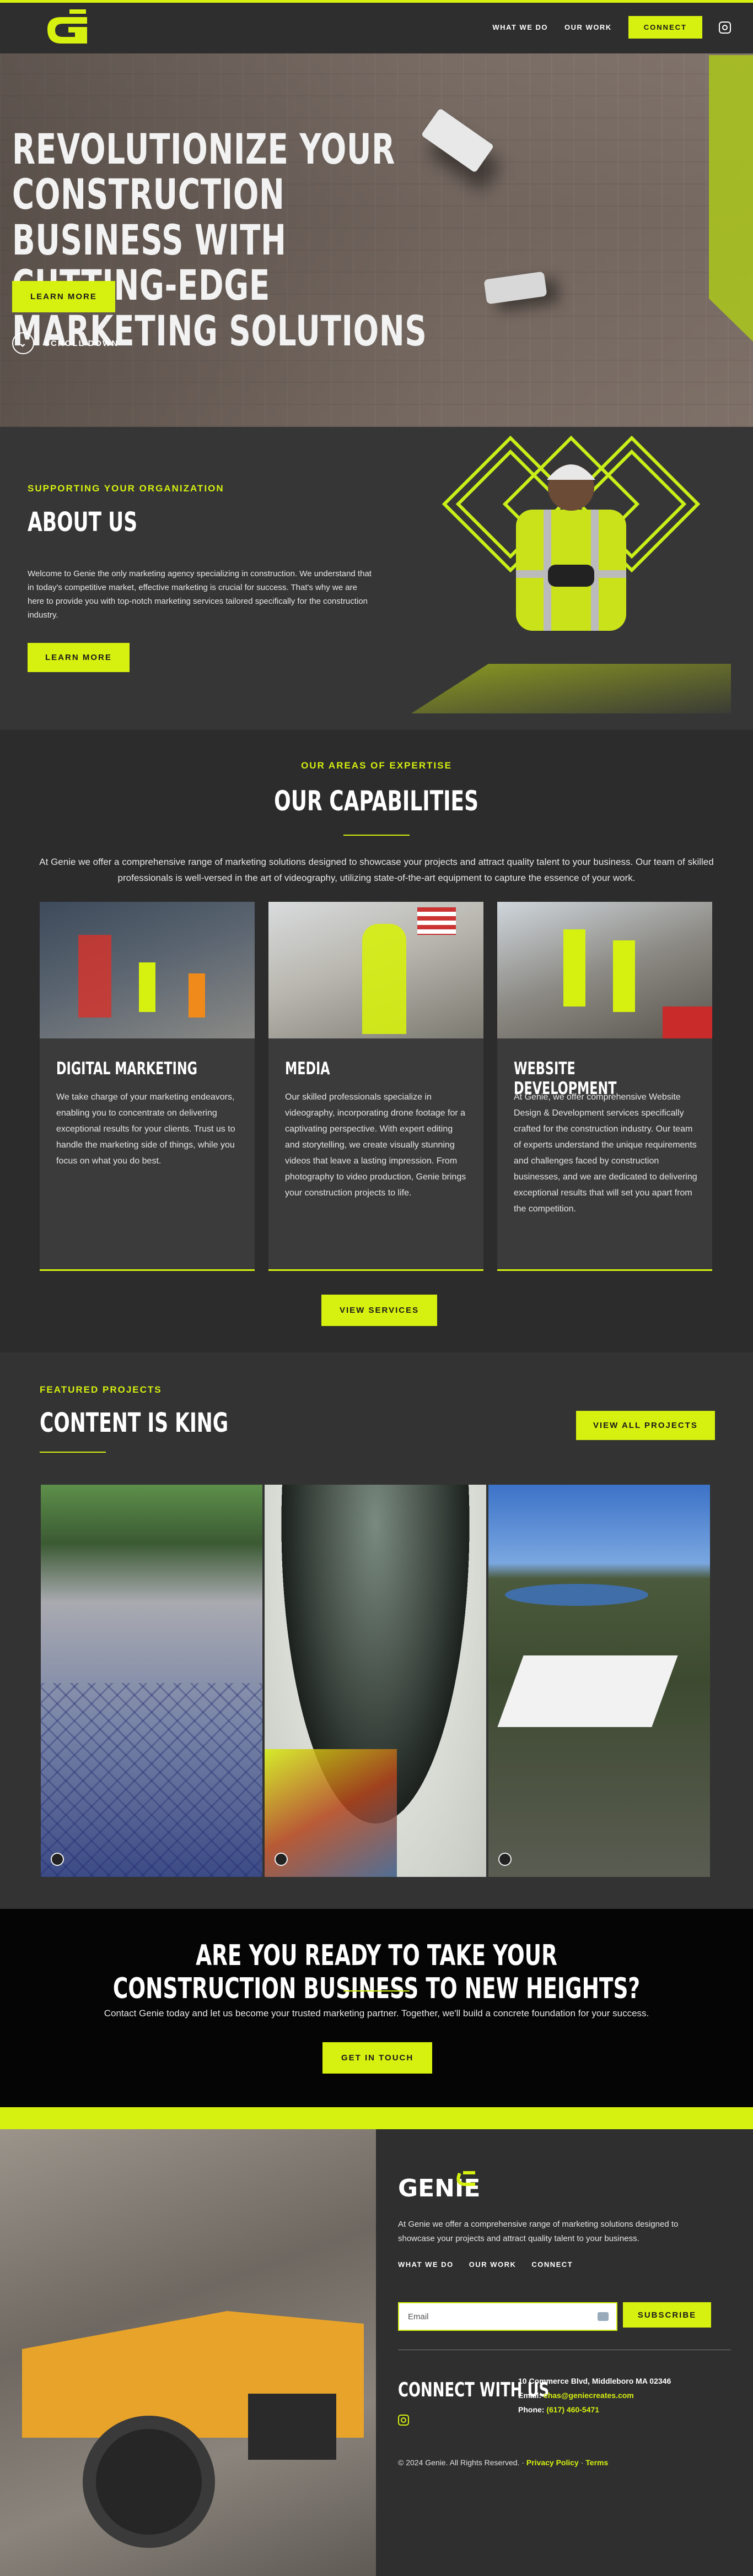 This screenshot has width=753, height=2576. Describe the element at coordinates (63, 296) in the screenshot. I see `hero-learn-more-button: LEARN MORE` at that location.